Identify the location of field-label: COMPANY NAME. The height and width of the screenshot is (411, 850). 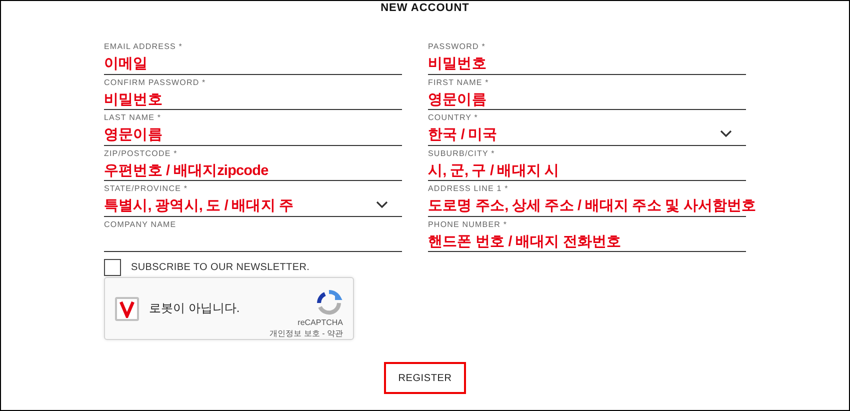
(141, 224).